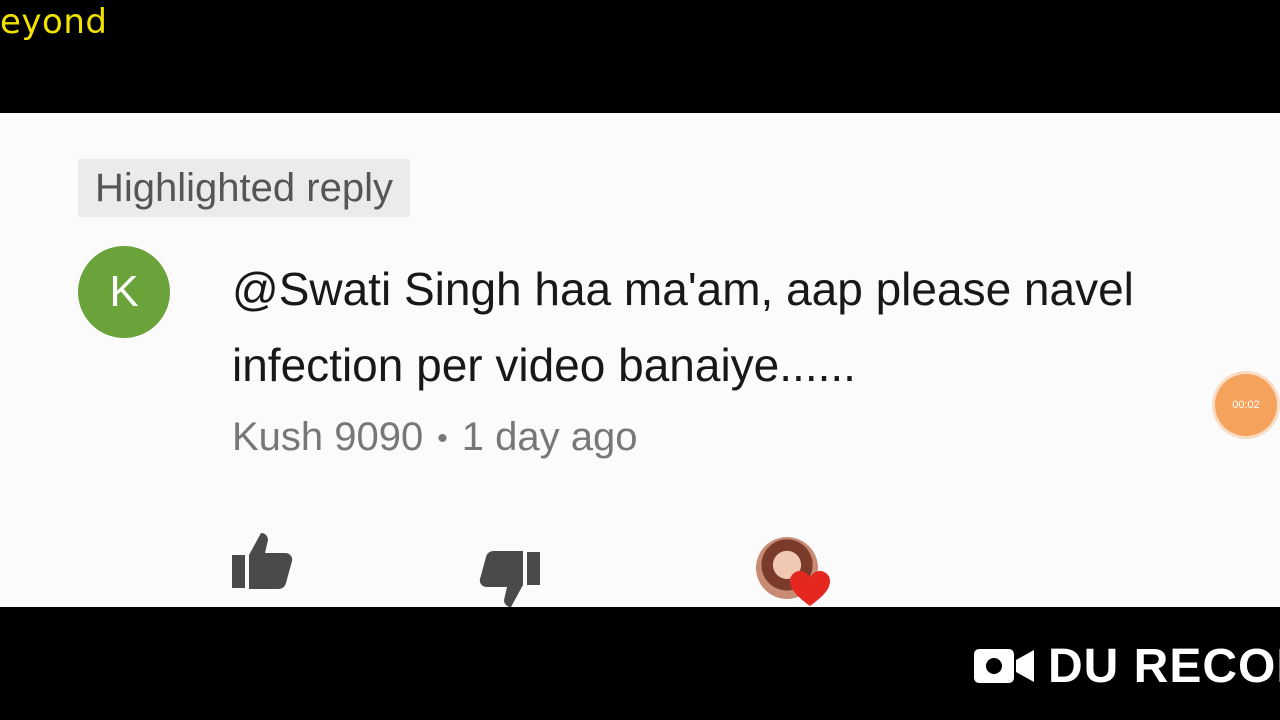  Describe the element at coordinates (244, 188) in the screenshot. I see `highlighted-reply-badge: Highlighted reply` at that location.